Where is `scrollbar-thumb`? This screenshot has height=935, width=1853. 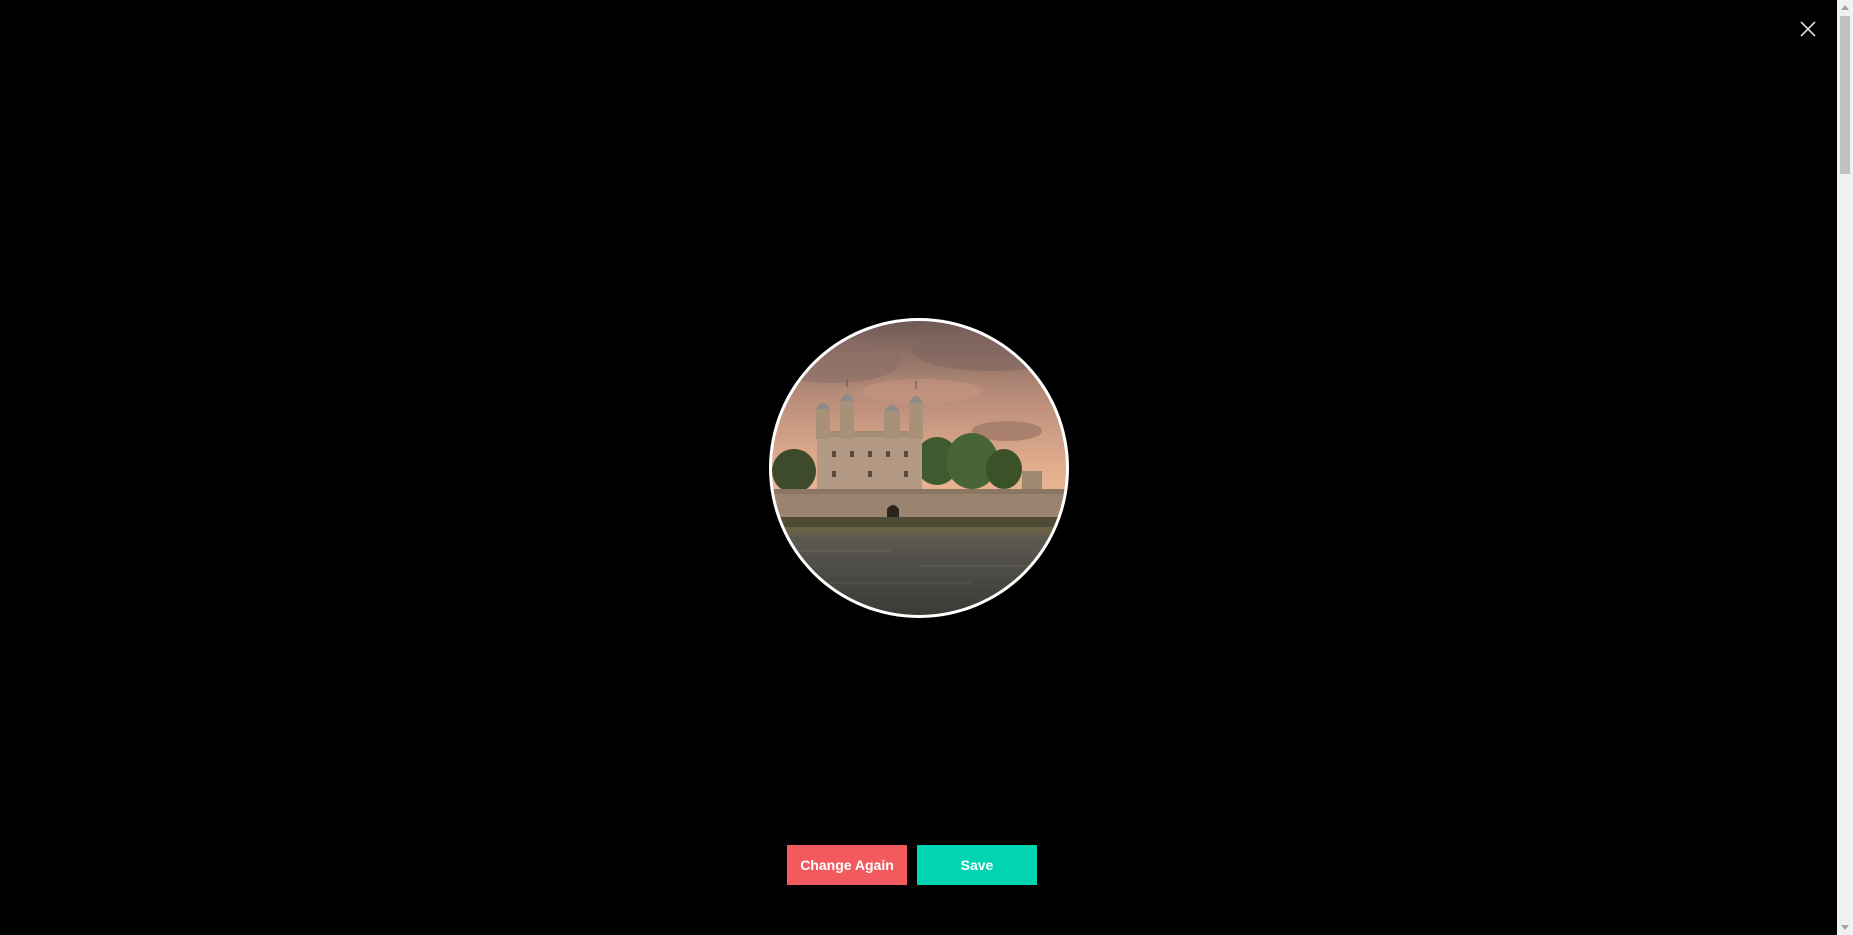
scrollbar-thumb is located at coordinates (1845, 95).